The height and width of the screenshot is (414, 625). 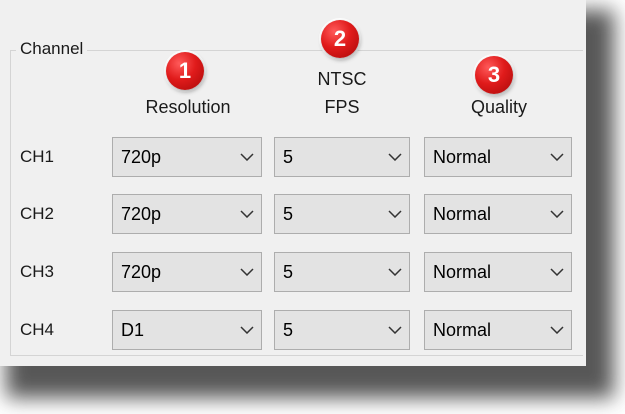 I want to click on group-title: Channel, so click(x=52, y=49).